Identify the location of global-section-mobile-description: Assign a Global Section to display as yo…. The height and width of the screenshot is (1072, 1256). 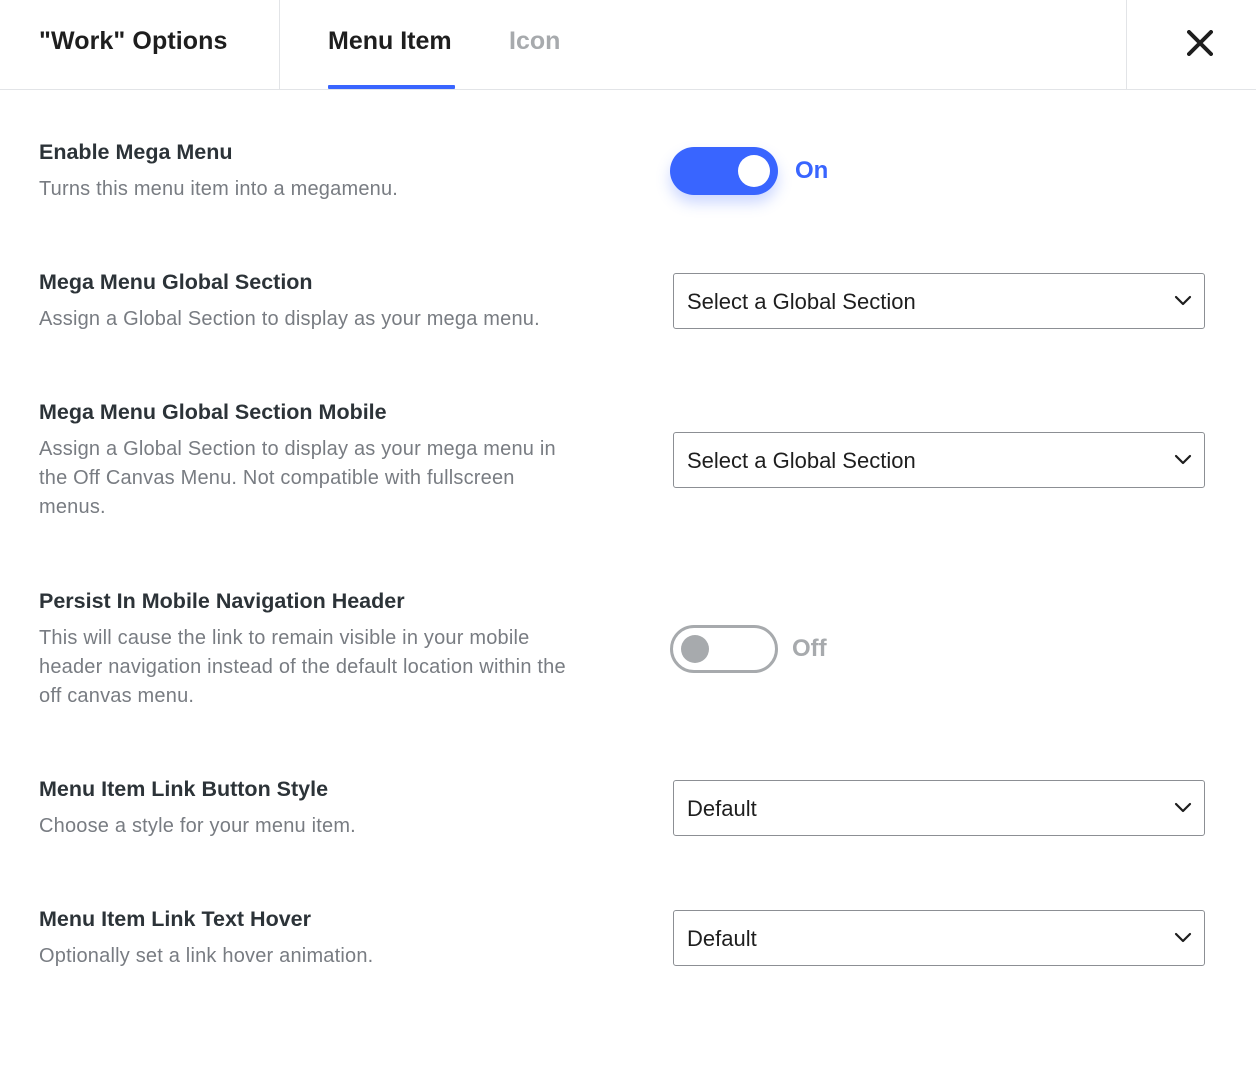
(297, 478).